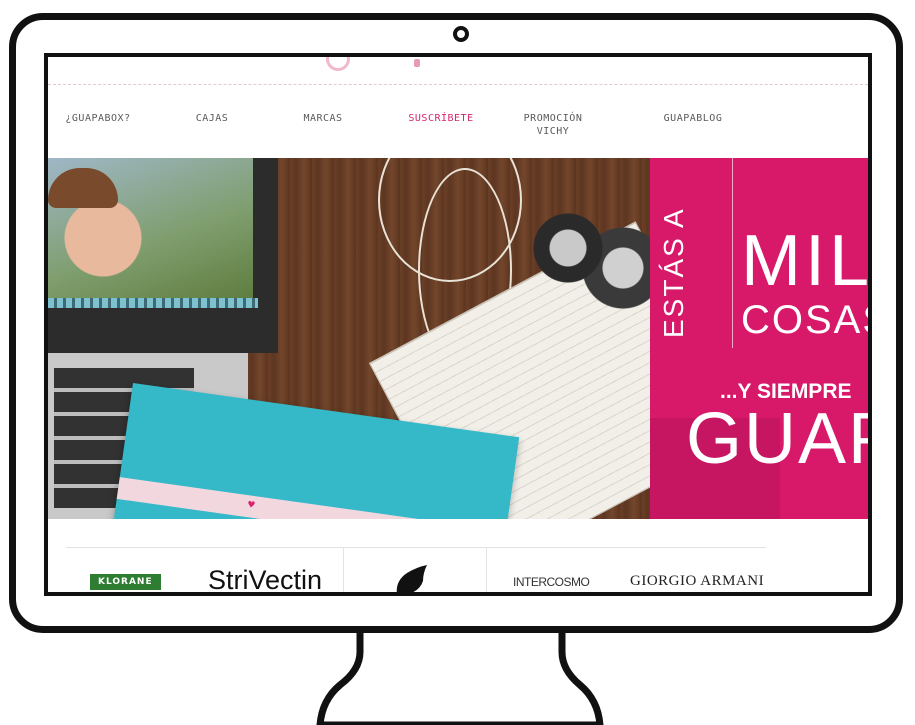  I want to click on brand-divider, so click(416, 547).